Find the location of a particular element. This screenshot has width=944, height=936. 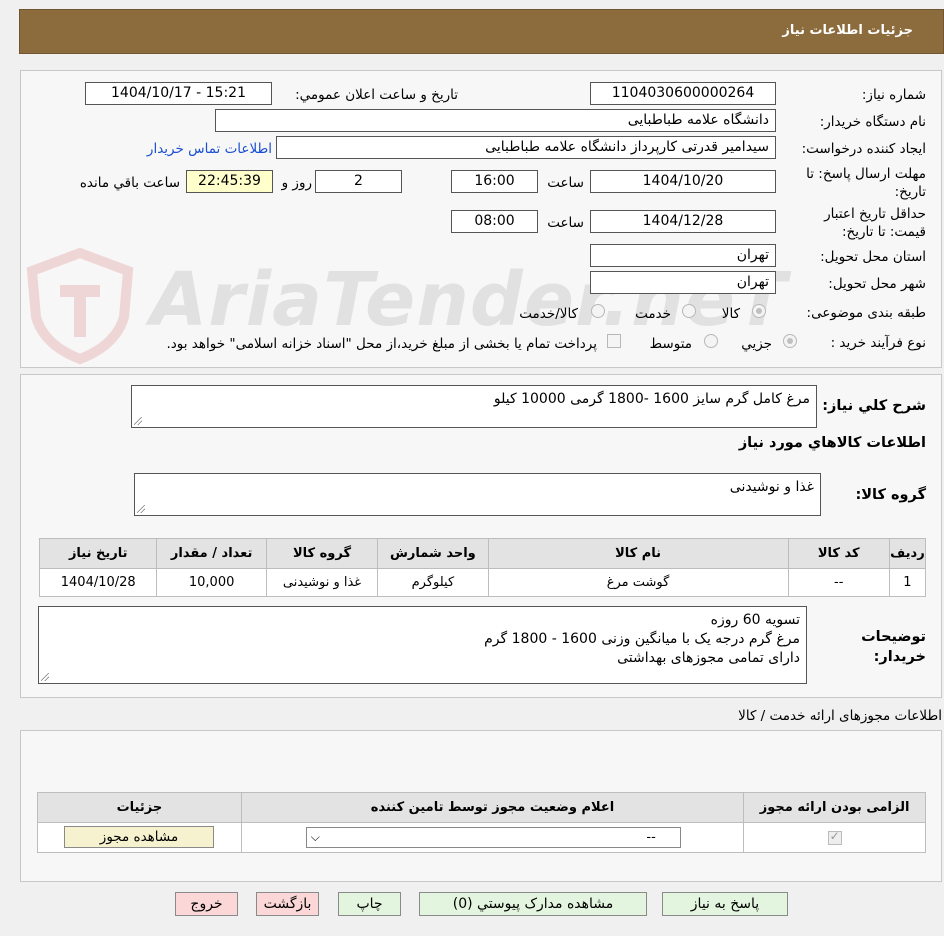

category-option-service: خدمت is located at coordinates (653, 314).